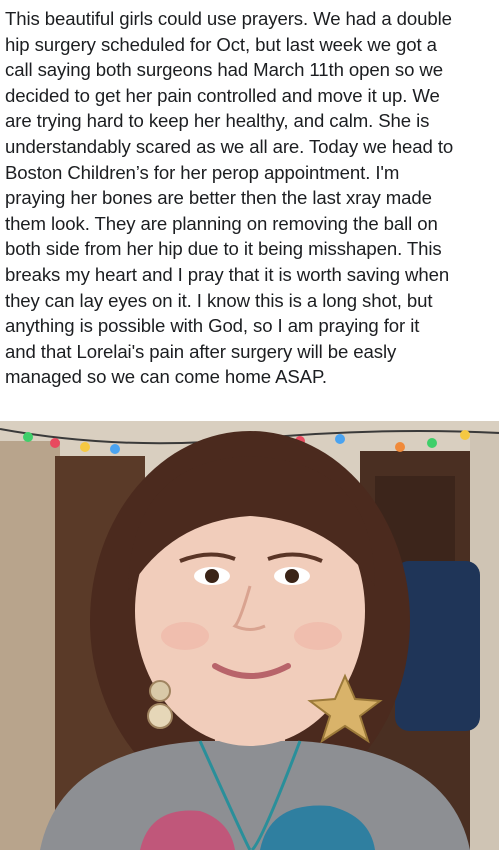  Describe the element at coordinates (292, 576) in the screenshot. I see `pupil-right` at that location.